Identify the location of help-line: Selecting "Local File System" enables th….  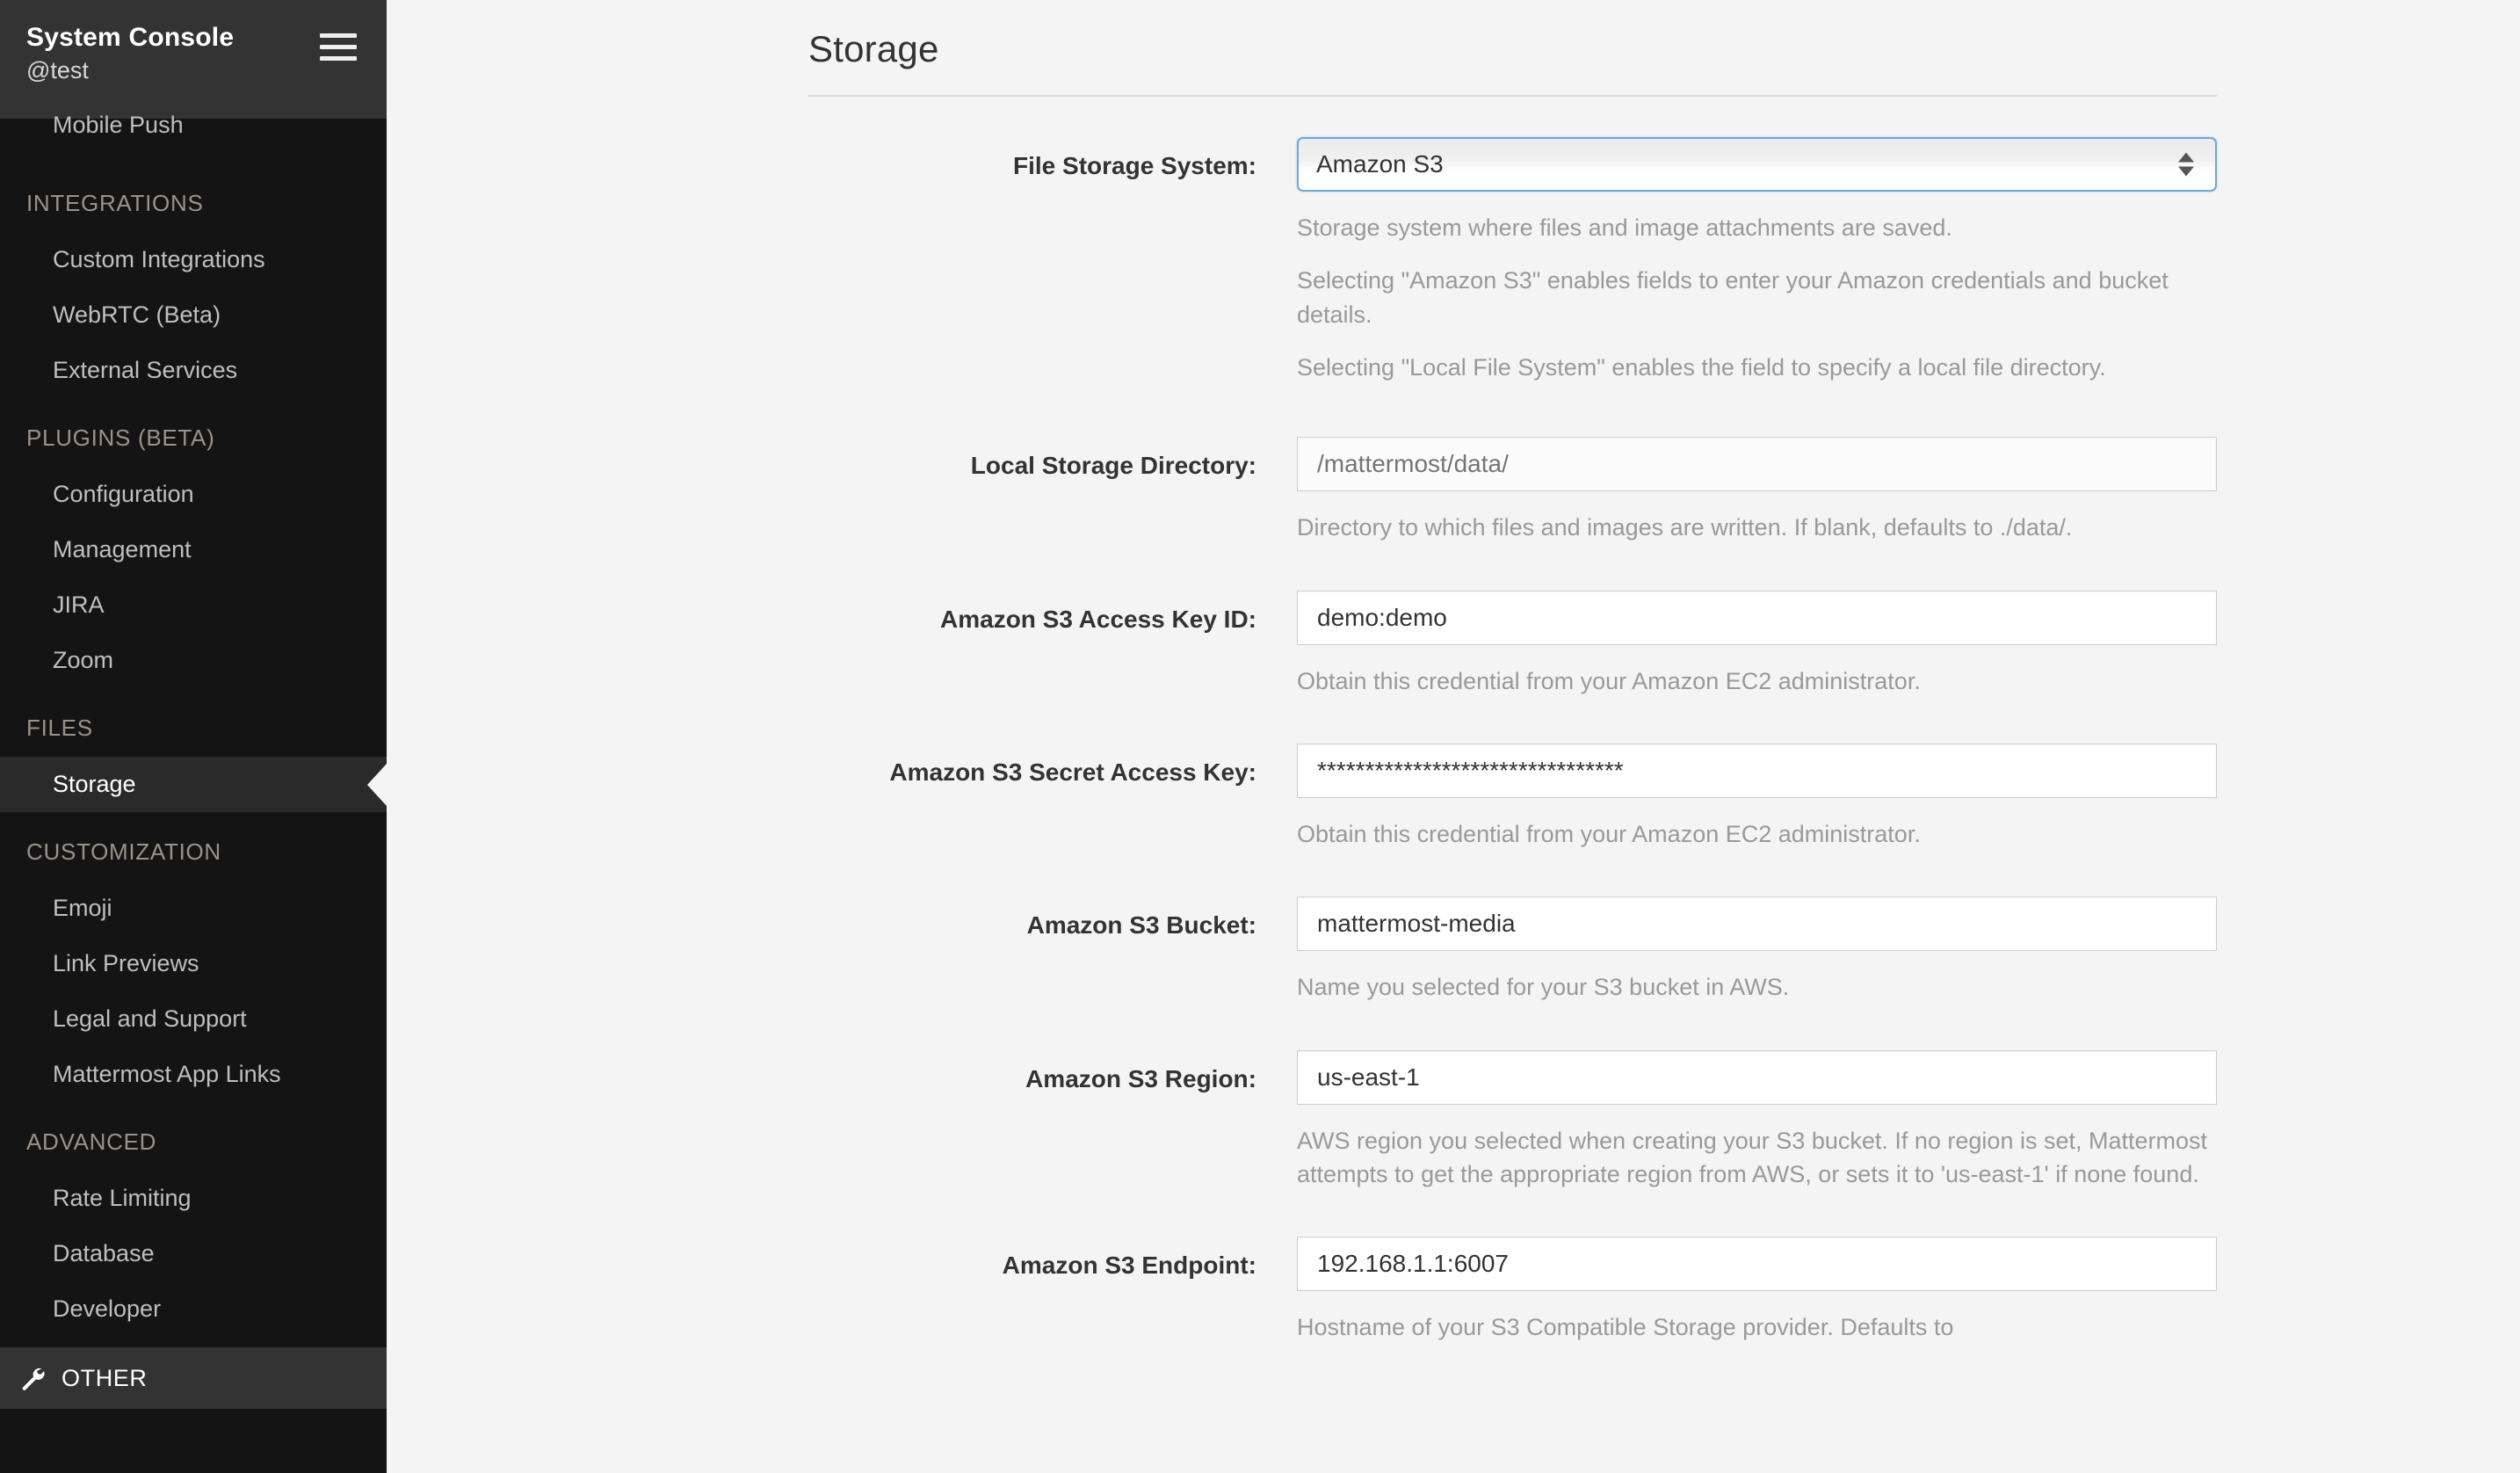
(1701, 367).